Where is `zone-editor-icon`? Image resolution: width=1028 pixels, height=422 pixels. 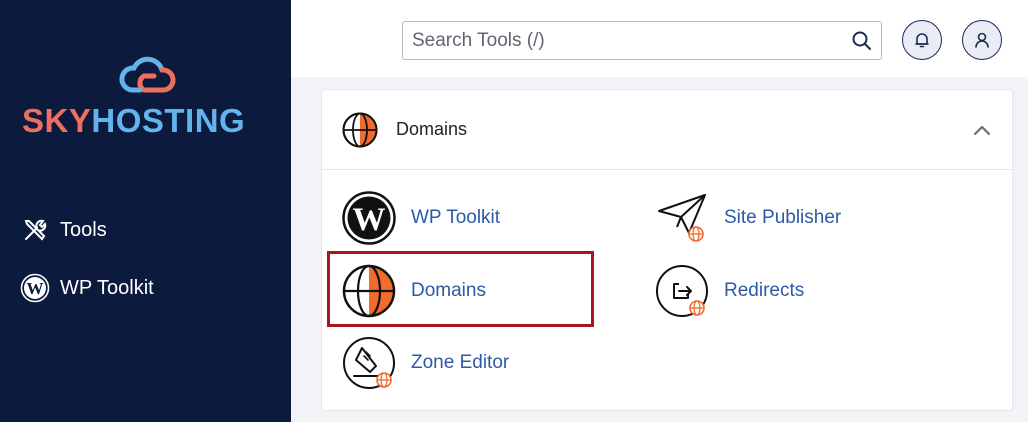
zone-editor-icon is located at coordinates (369, 363).